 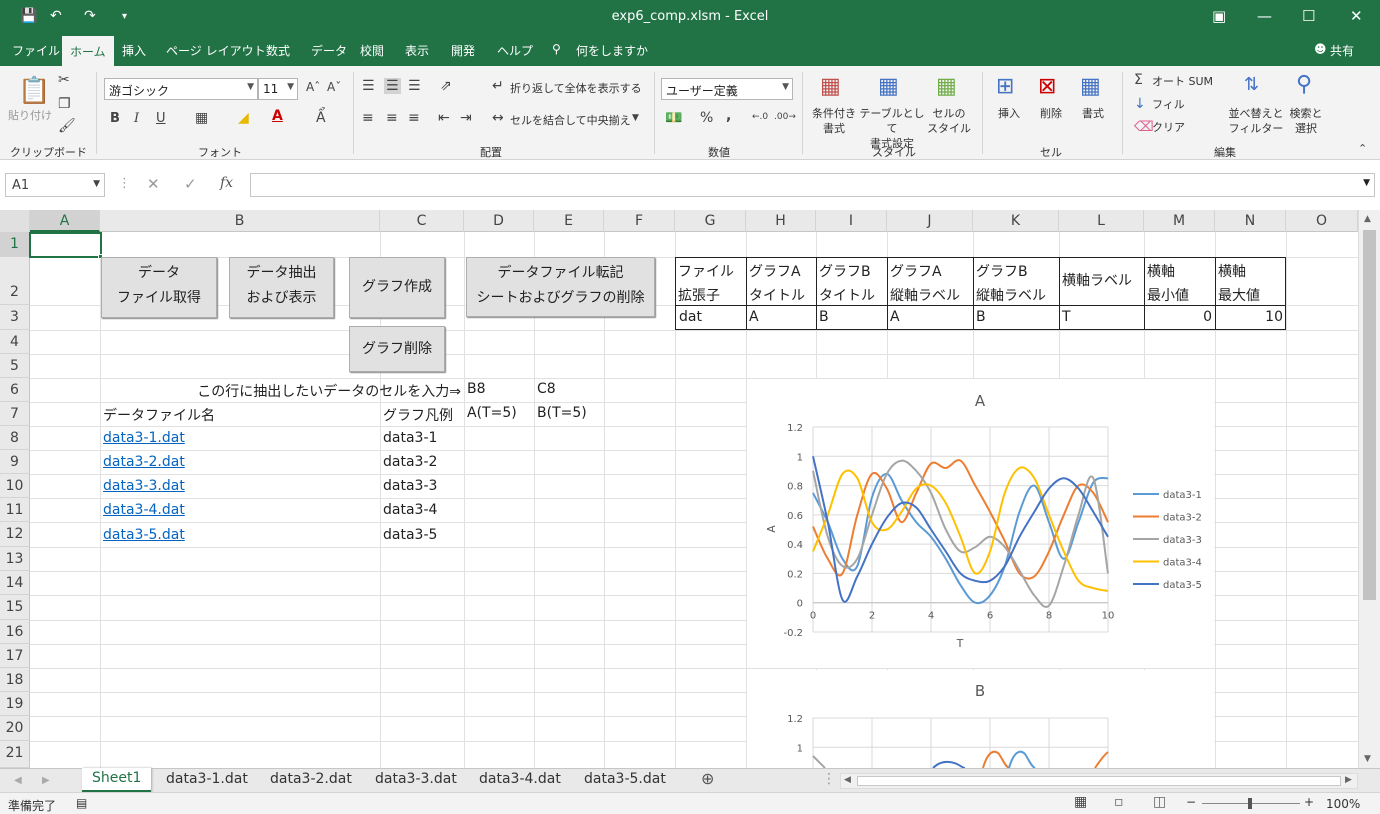 I want to click on row-header-4: 4, so click(x=15, y=342).